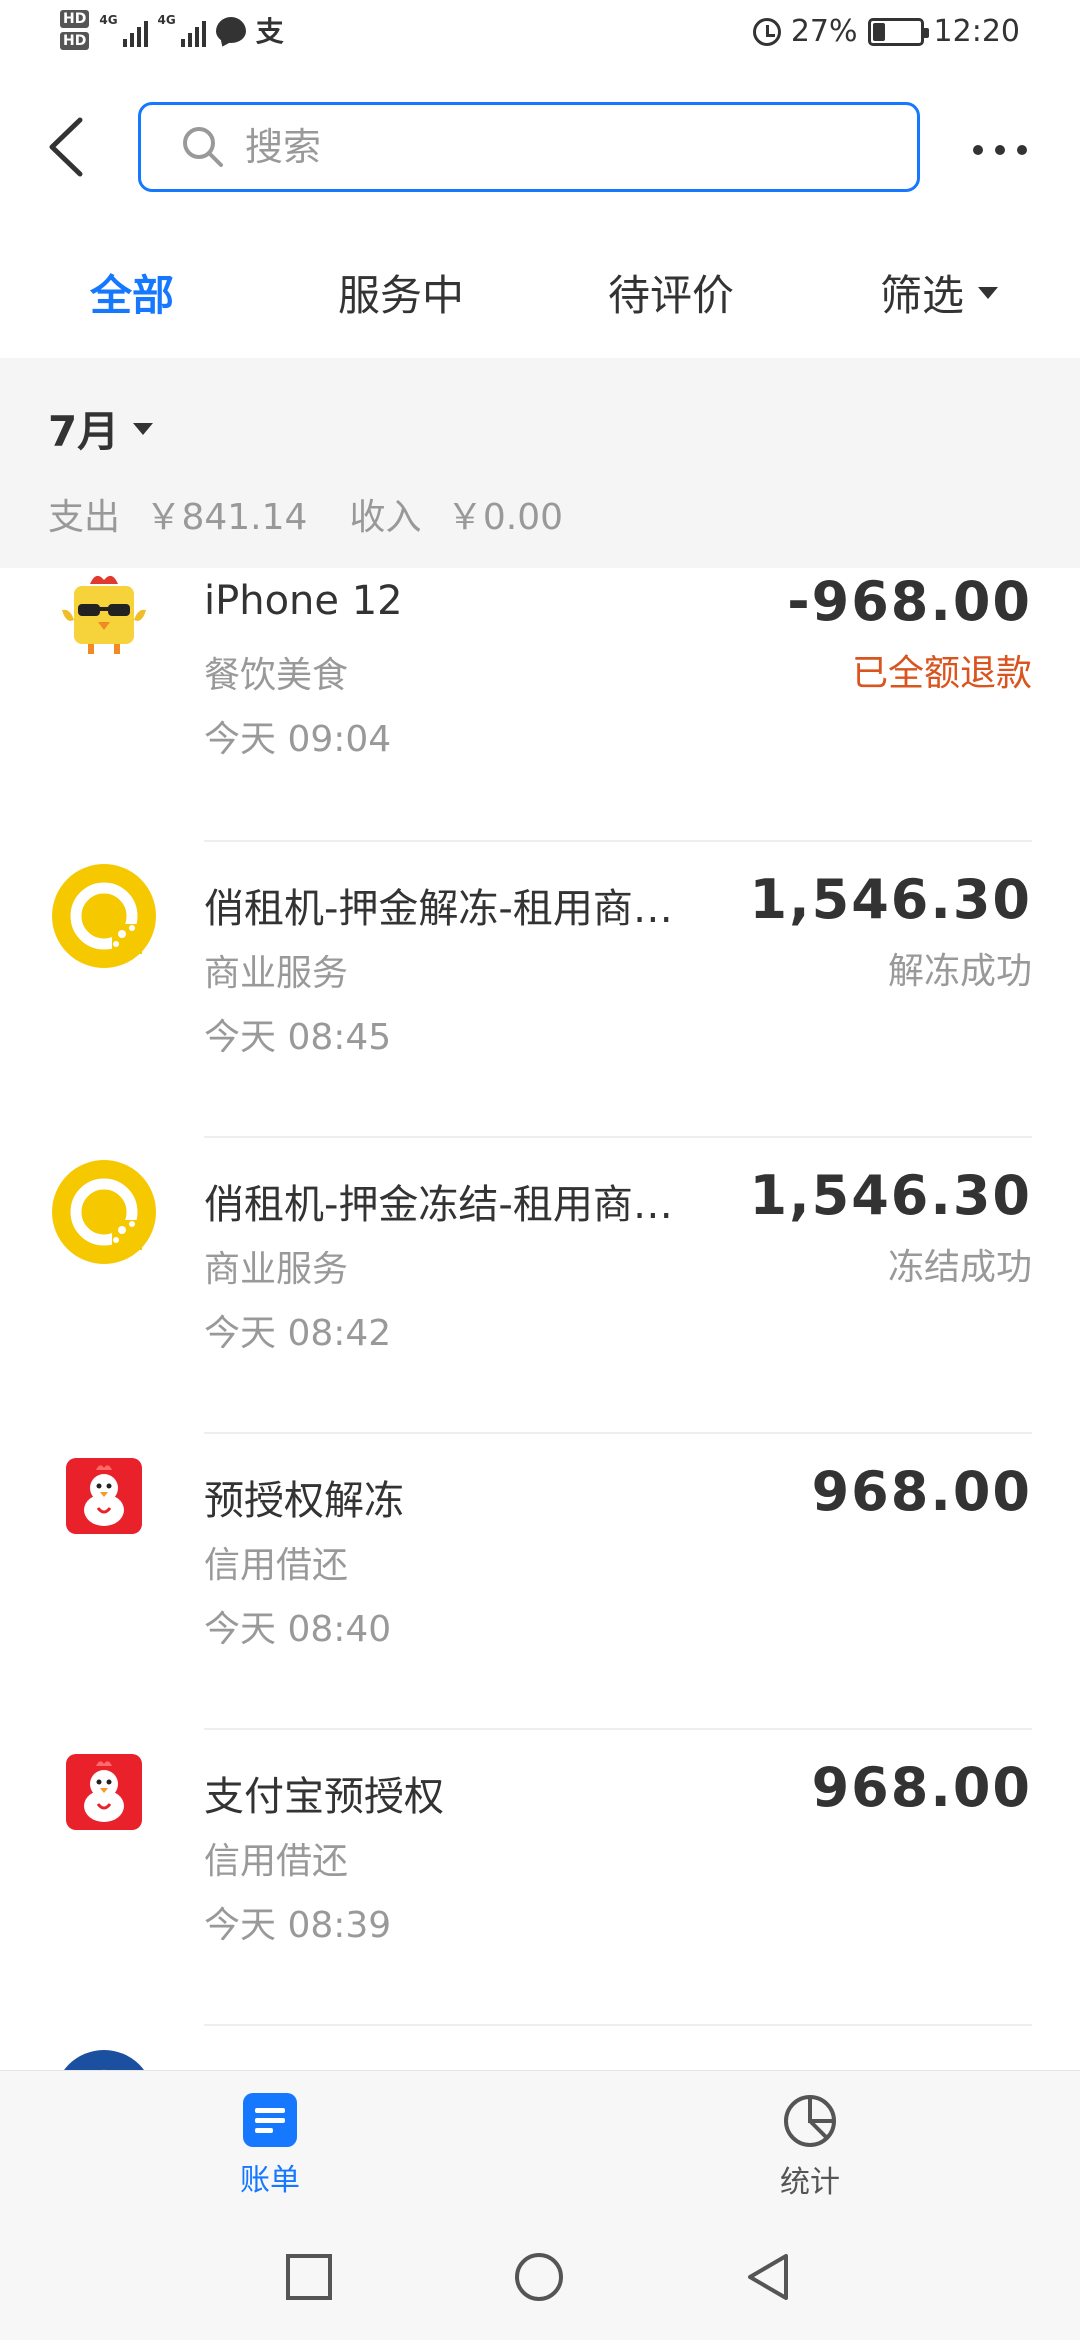 The width and height of the screenshot is (1080, 2340). I want to click on home-icon, so click(539, 2277).